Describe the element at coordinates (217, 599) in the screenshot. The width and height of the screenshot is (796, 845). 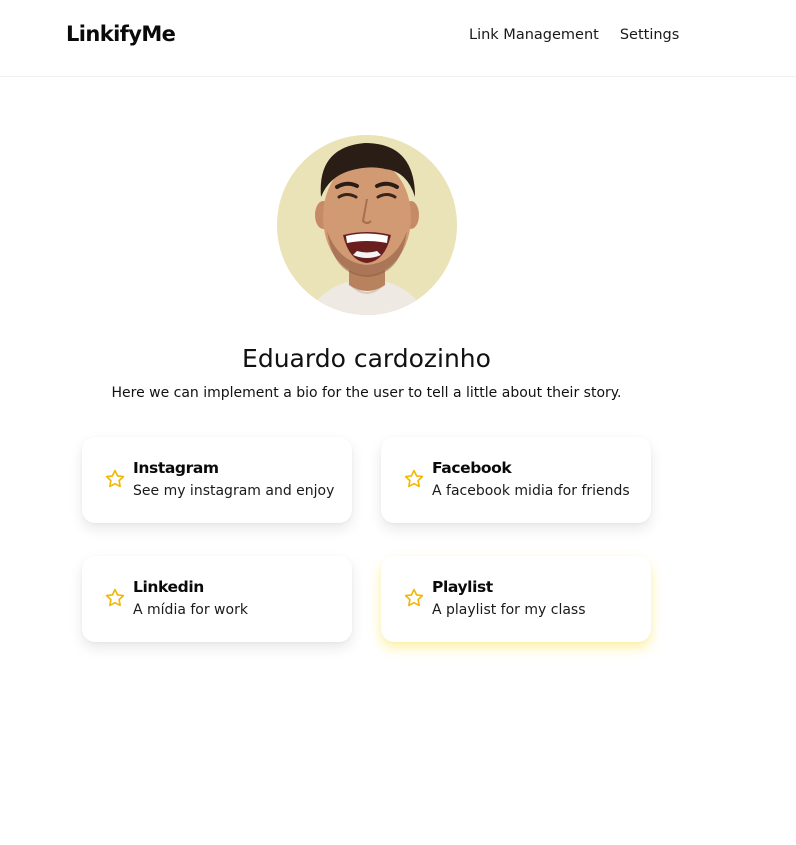
I see `link-card-linkedin: Linkedin A mídia for work` at that location.